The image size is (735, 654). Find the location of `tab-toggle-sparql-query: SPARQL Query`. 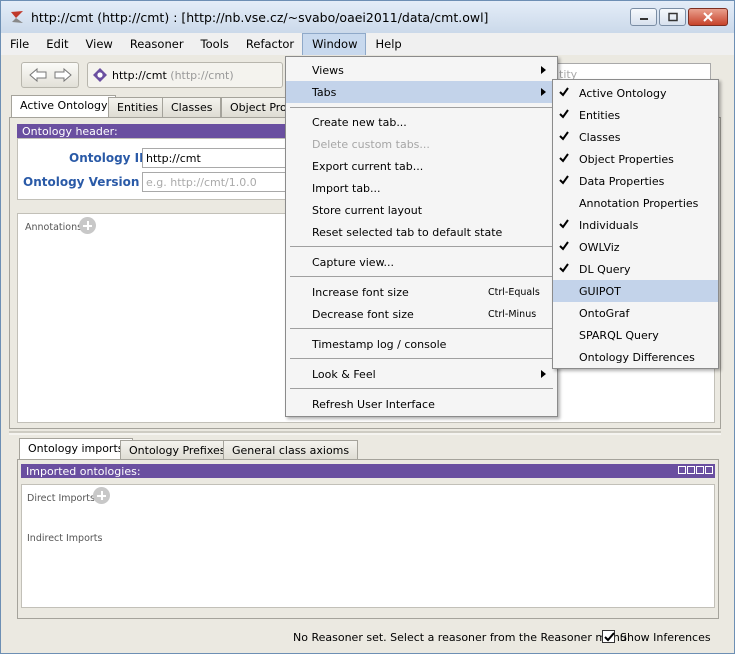

tab-toggle-sparql-query: SPARQL Query is located at coordinates (635, 335).